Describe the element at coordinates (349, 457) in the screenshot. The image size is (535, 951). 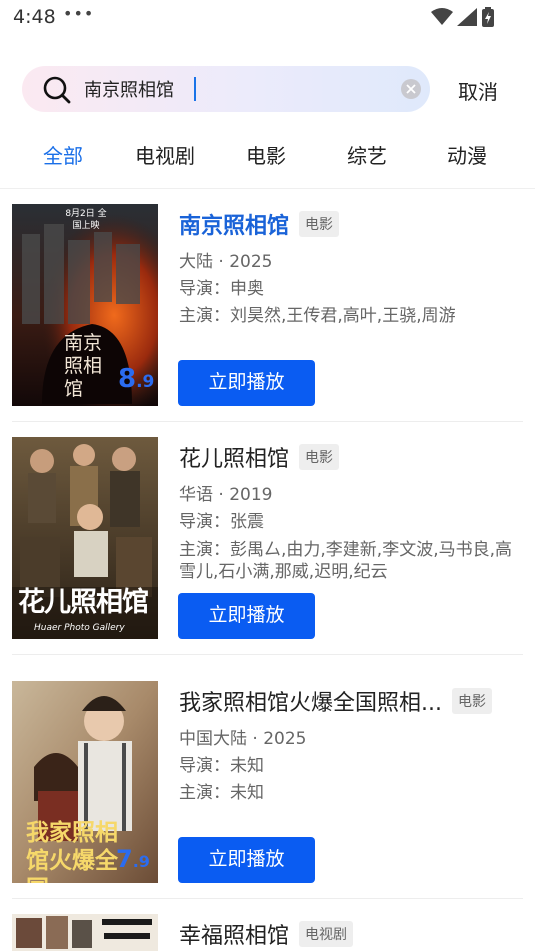
I see `title-row: 花儿照相馆 电影` at that location.